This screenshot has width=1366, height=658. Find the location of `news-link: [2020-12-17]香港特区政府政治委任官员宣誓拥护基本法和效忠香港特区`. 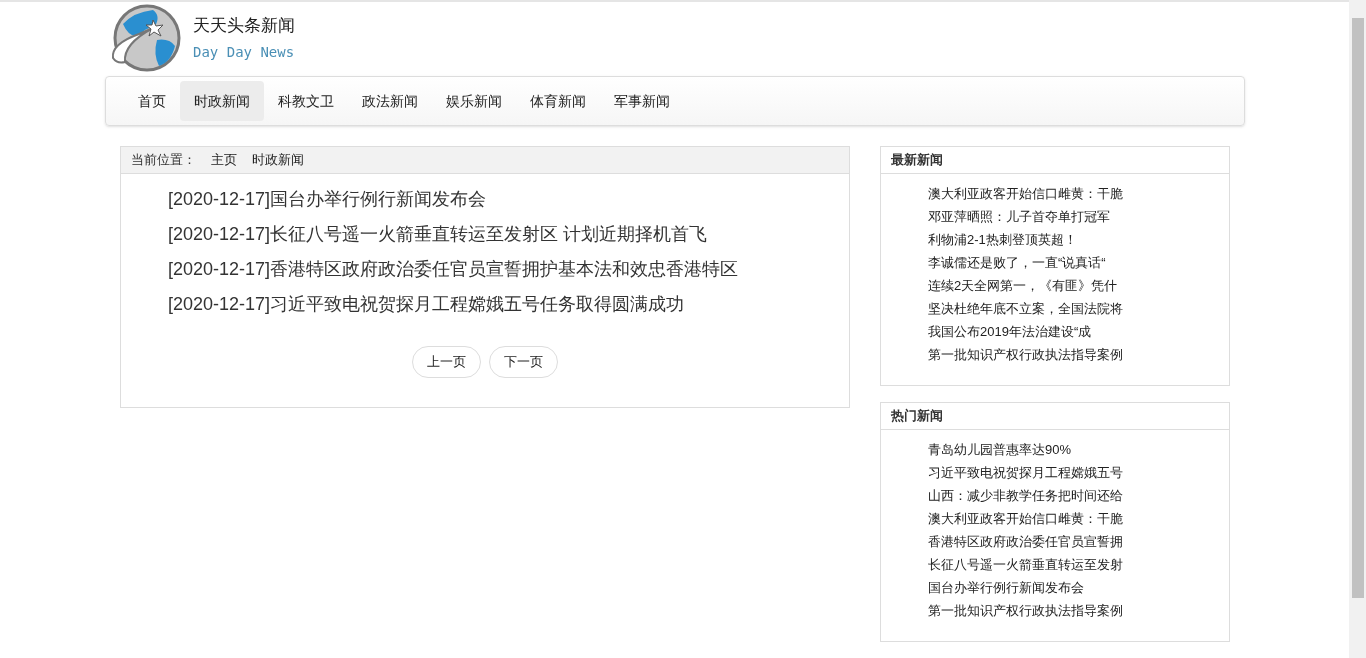

news-link: [2020-12-17]香港特区政府政治委任官员宣誓拥护基本法和效忠香港特区 is located at coordinates (508, 269).